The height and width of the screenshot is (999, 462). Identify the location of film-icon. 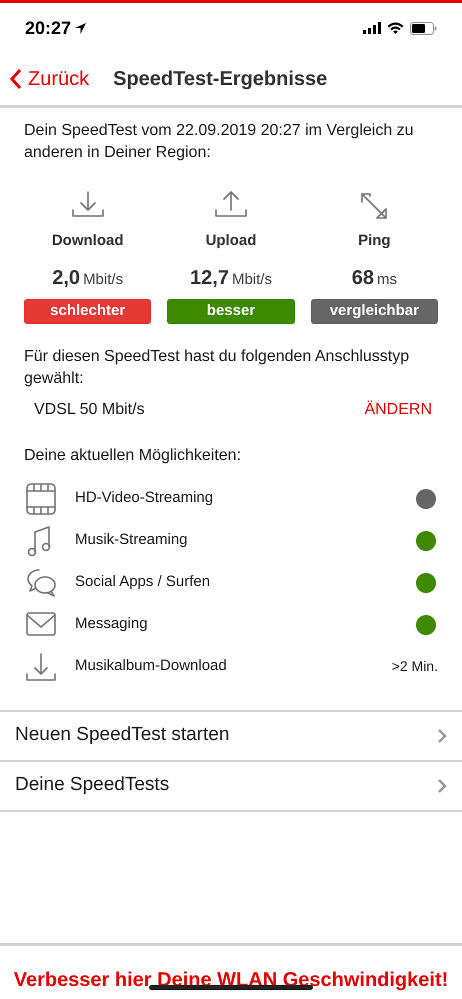
(41, 499).